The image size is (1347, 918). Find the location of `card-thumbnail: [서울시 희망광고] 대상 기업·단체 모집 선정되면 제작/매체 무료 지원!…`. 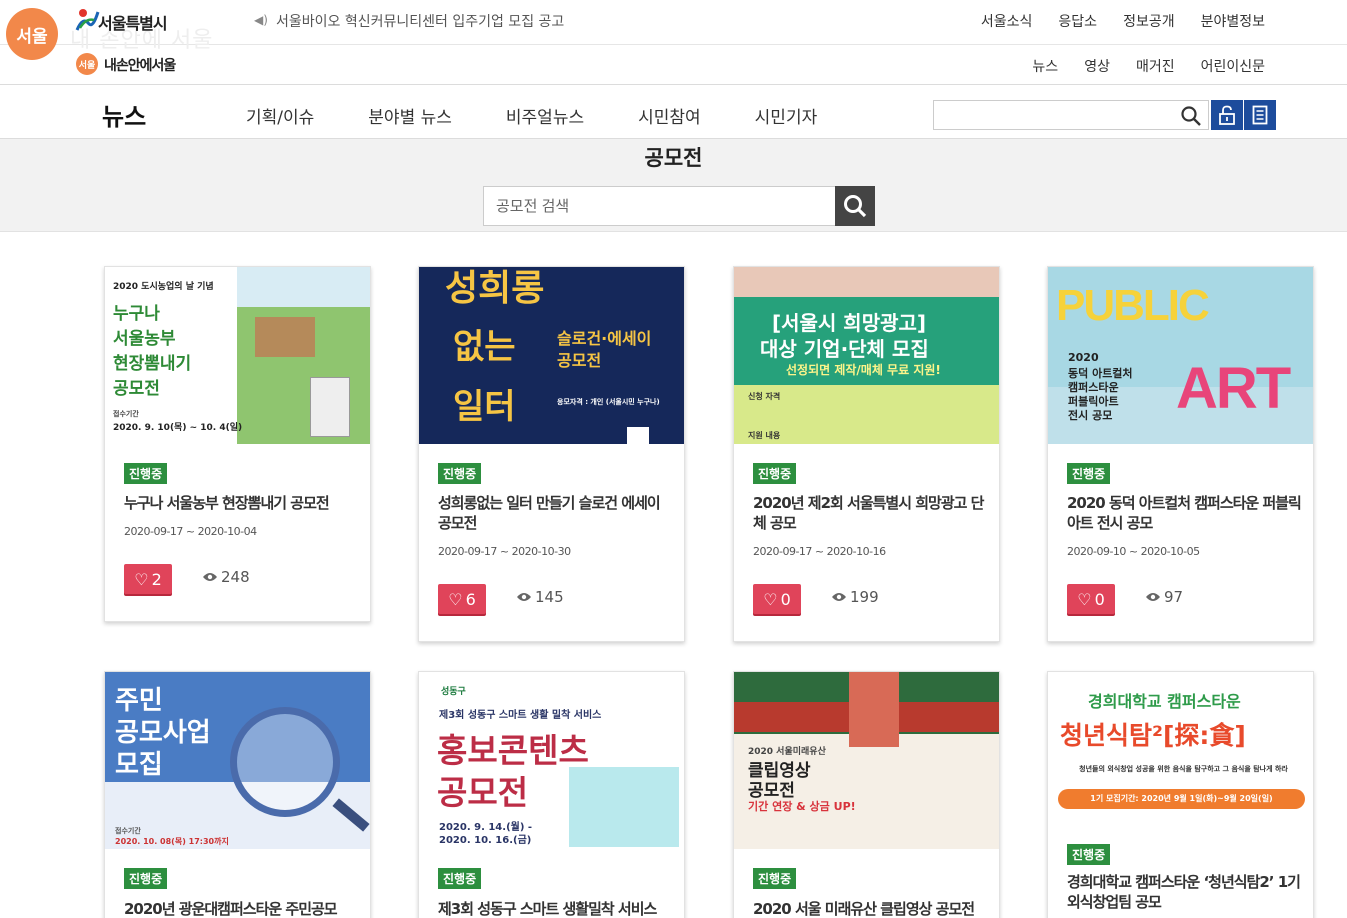

card-thumbnail: [서울시 희망광고] 대상 기업·단체 모집 선정되면 제작/매체 무료 지원!… is located at coordinates (866, 355).